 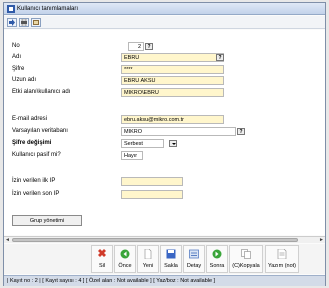 I want to click on sifre-field: ****, so click(x=172, y=69).